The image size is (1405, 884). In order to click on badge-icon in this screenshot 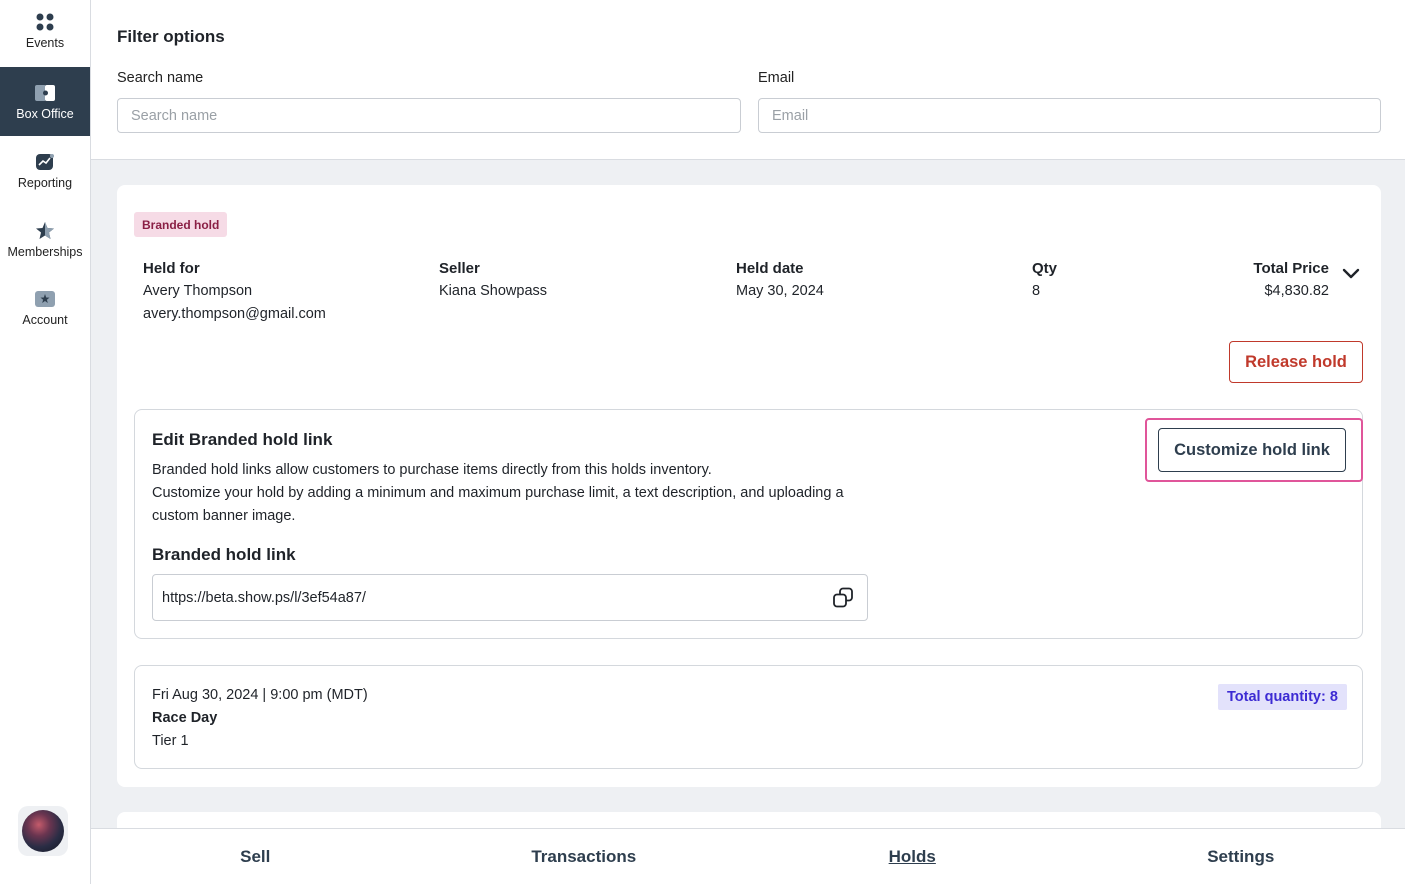, I will do `click(45, 299)`.